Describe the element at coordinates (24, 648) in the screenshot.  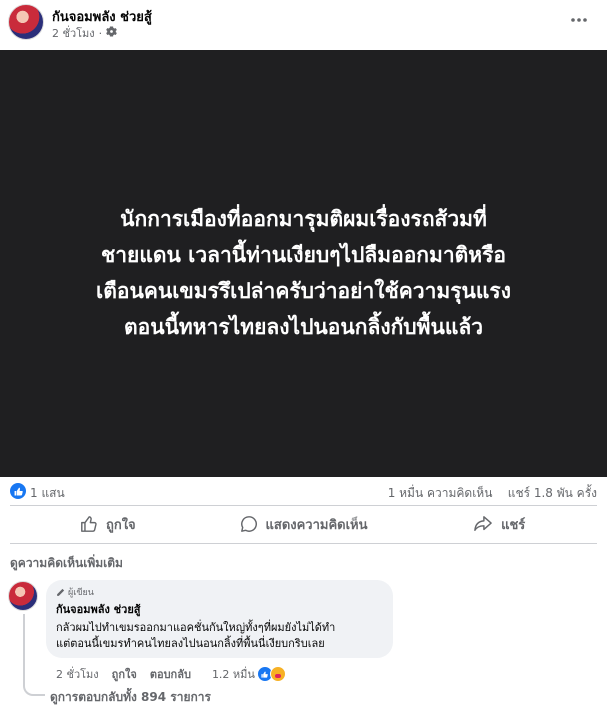
I see `thread-line` at that location.